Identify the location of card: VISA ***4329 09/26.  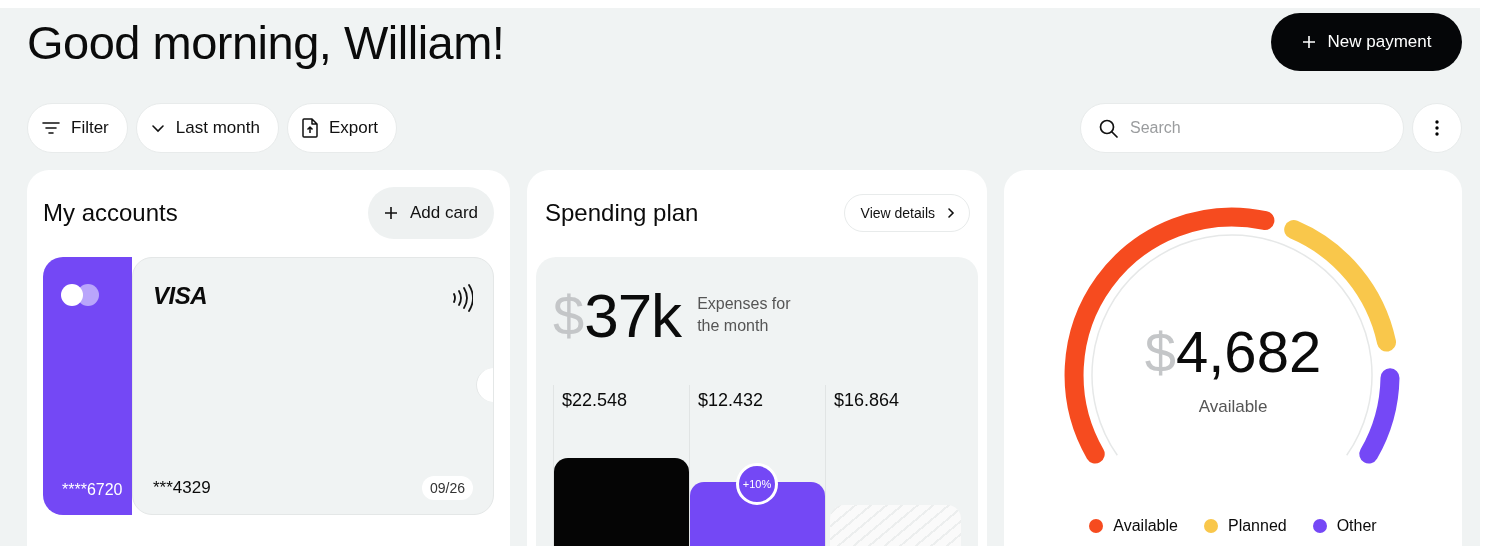
(313, 386).